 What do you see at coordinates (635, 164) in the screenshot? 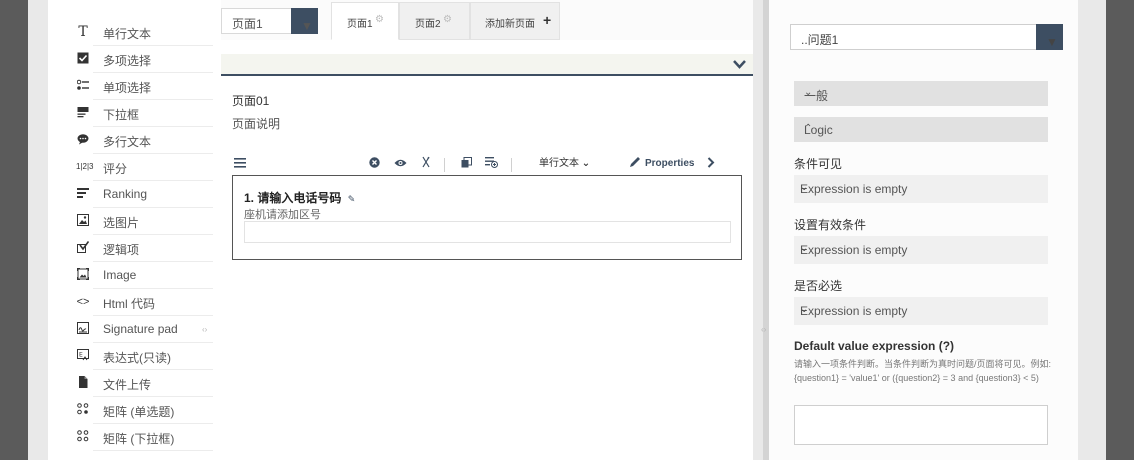
I see `pencil-icon` at bounding box center [635, 164].